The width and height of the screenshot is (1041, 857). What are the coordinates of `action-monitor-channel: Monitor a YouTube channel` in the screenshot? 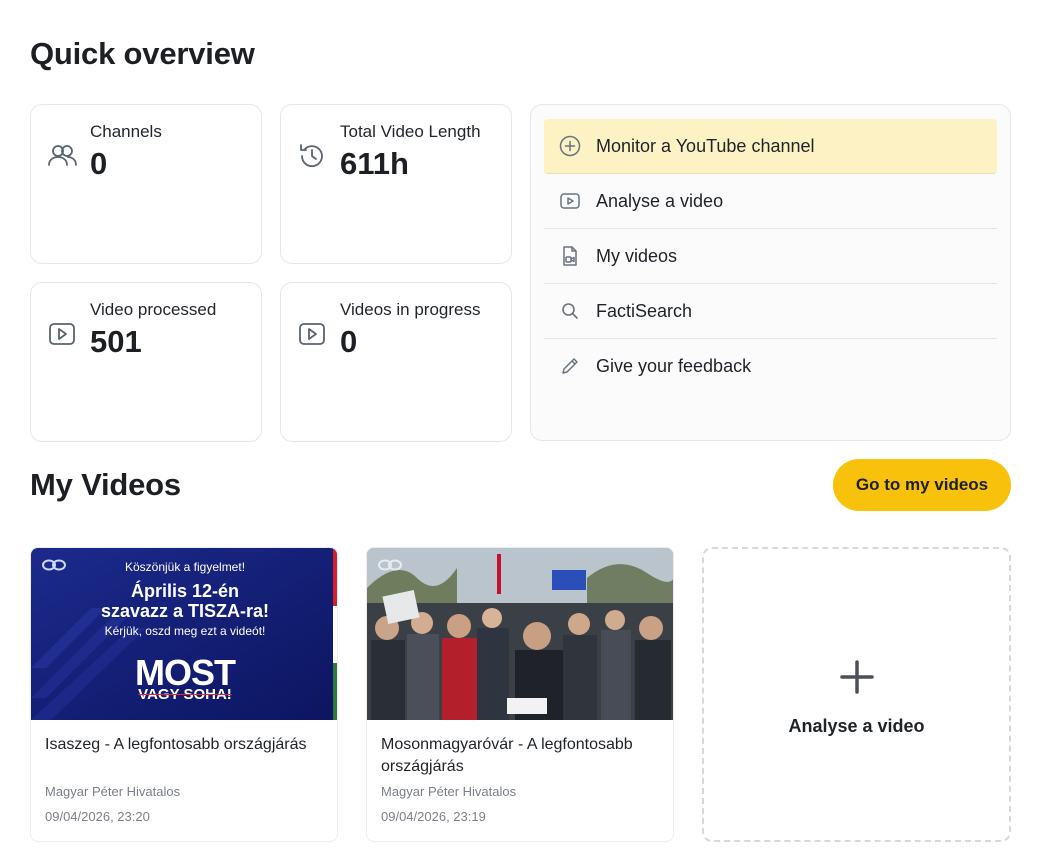 It's located at (770, 146).